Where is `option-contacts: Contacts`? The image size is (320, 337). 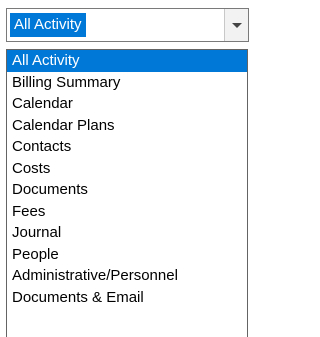
option-contacts: Contacts is located at coordinates (127, 147).